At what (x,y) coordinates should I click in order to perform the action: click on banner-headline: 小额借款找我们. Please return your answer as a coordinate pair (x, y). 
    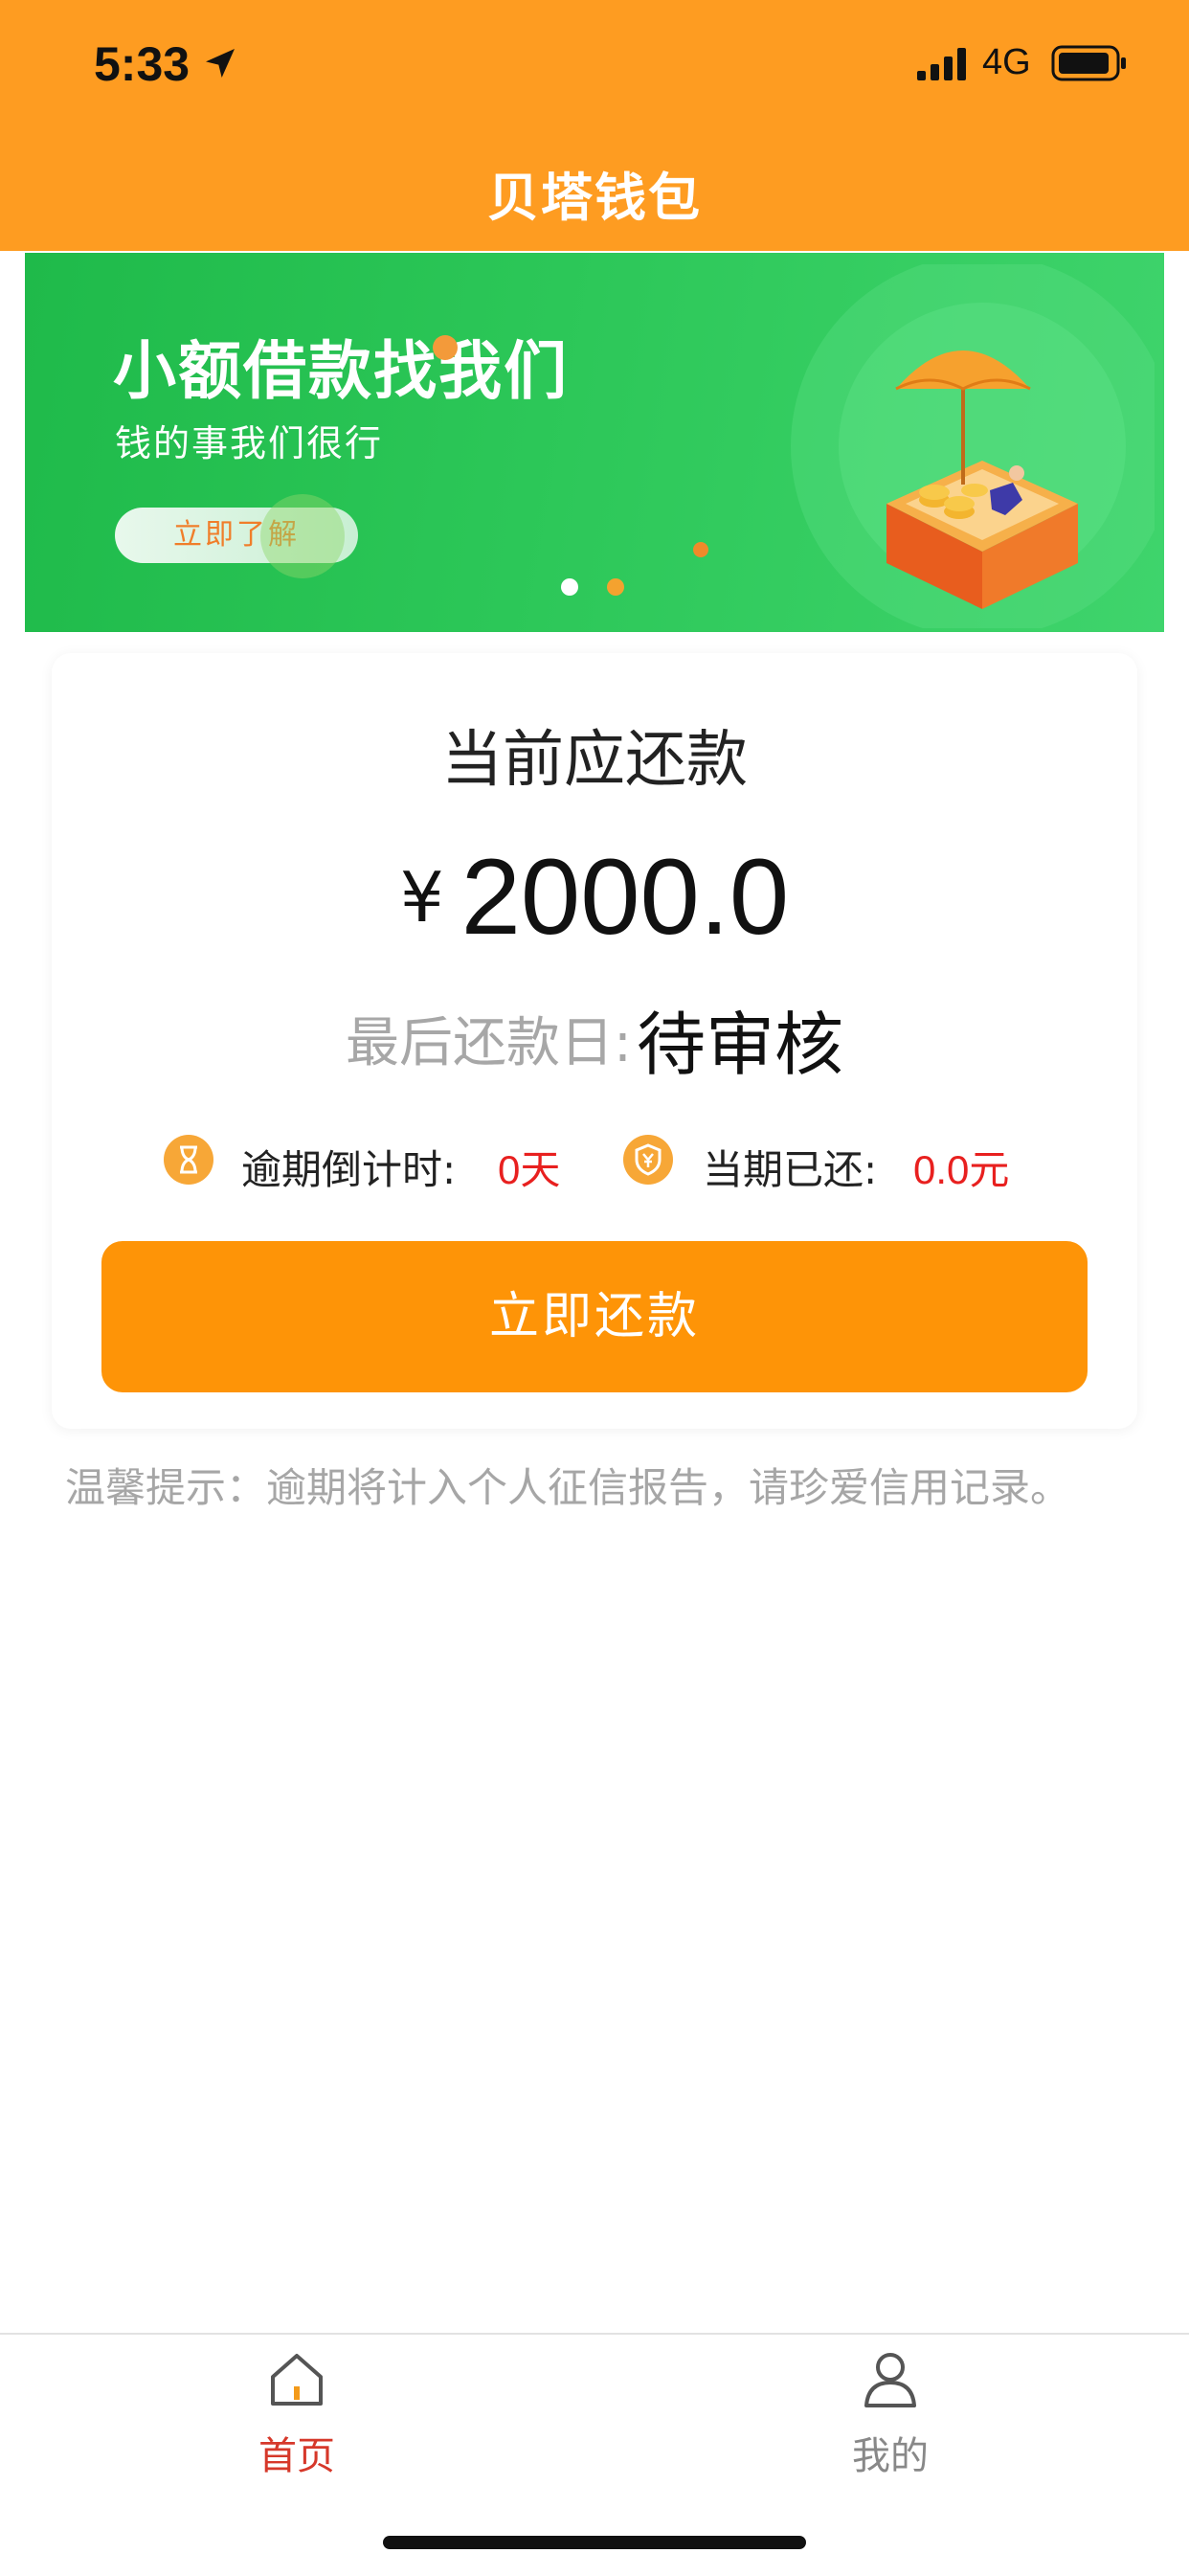
    Looking at the image, I should click on (341, 371).